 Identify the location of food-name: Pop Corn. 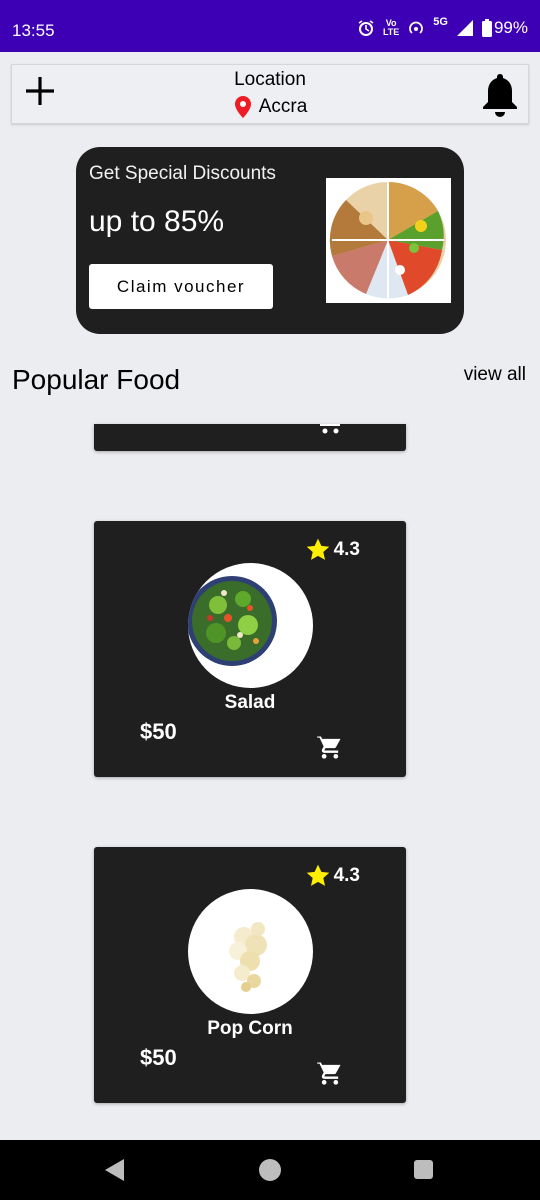
(250, 1028).